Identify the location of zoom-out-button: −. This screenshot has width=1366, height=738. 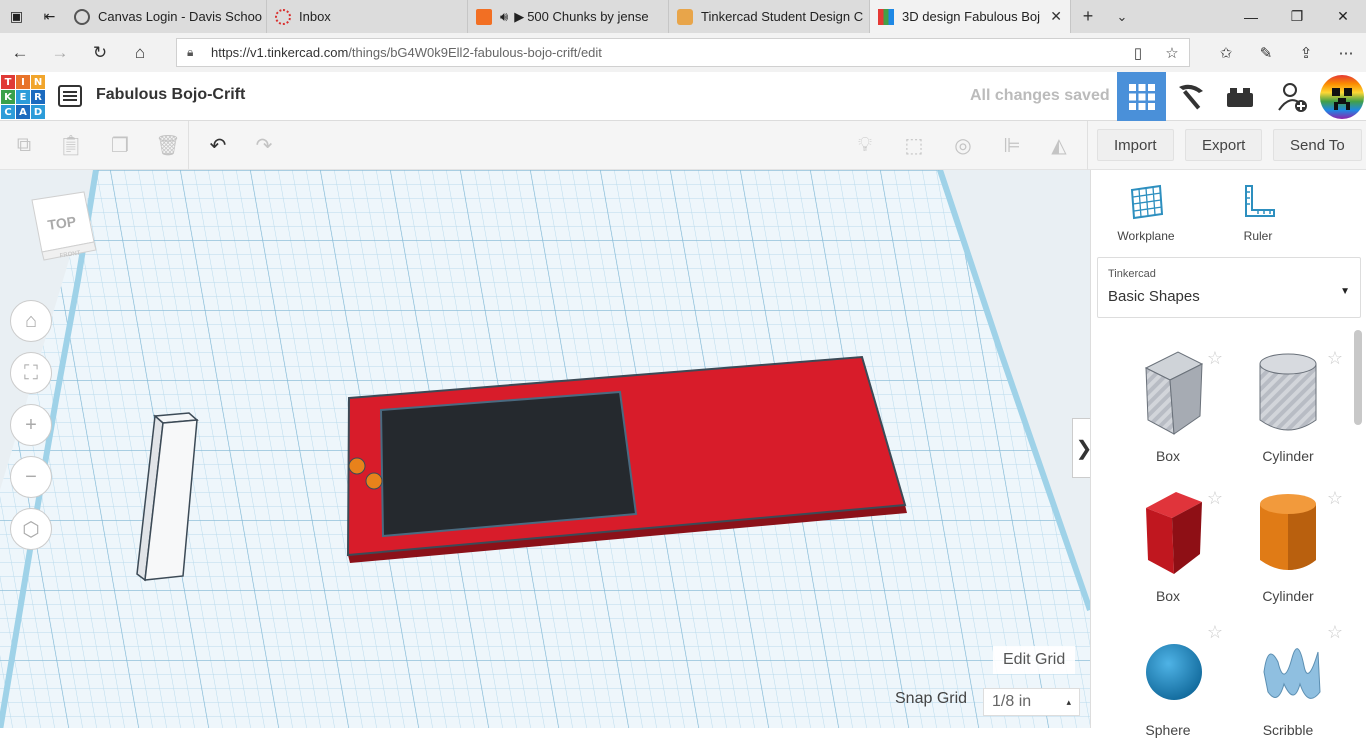
(31, 477).